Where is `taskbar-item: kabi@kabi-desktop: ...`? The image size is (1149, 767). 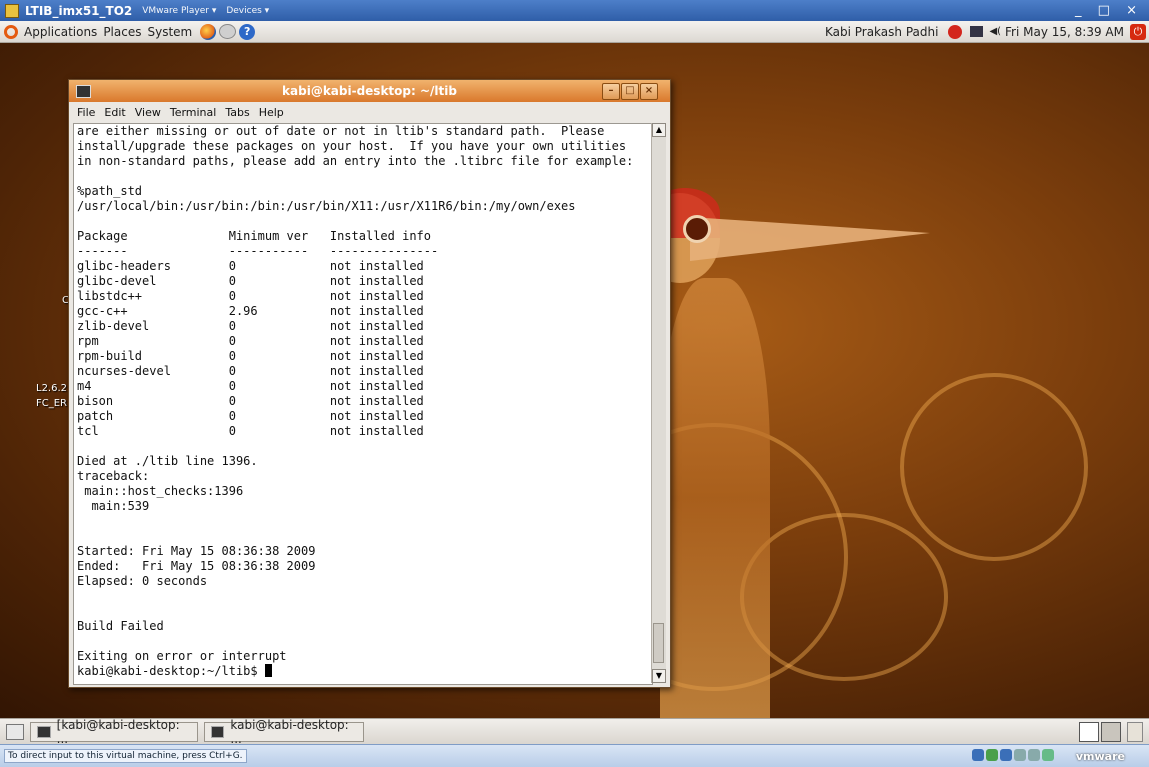 taskbar-item: kabi@kabi-desktop: ... is located at coordinates (284, 732).